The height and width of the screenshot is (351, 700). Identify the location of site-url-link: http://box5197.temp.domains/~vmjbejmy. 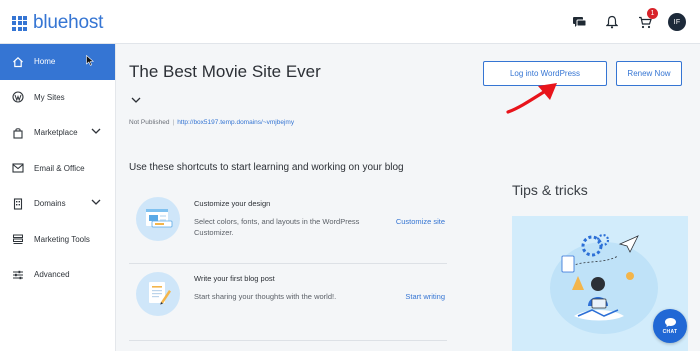
(235, 122).